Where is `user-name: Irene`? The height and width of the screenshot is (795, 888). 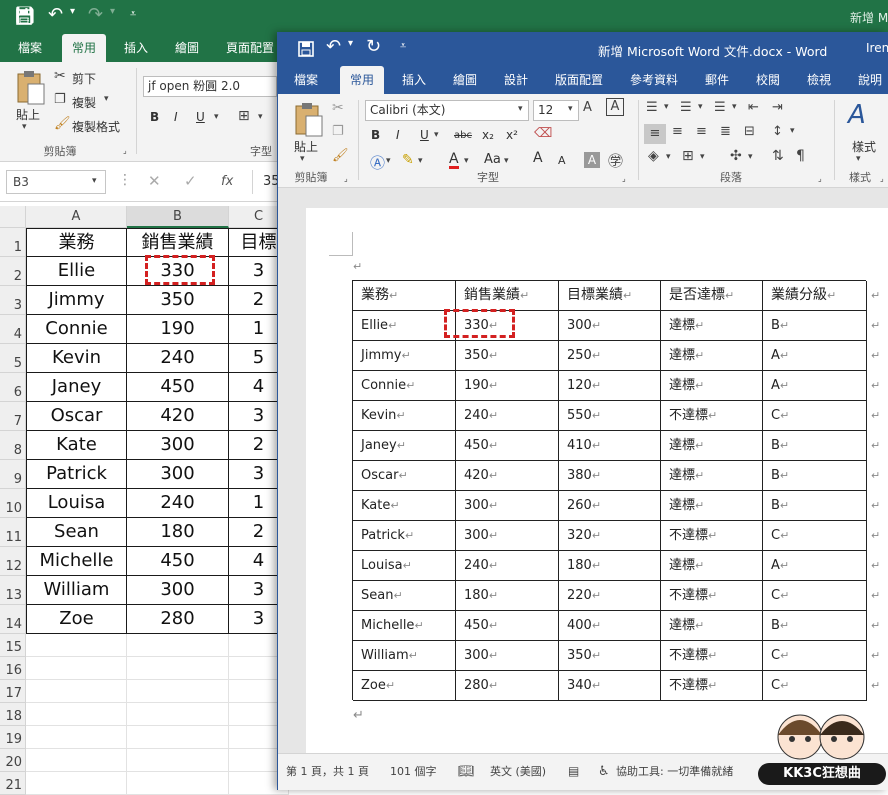 user-name: Irene is located at coordinates (877, 48).